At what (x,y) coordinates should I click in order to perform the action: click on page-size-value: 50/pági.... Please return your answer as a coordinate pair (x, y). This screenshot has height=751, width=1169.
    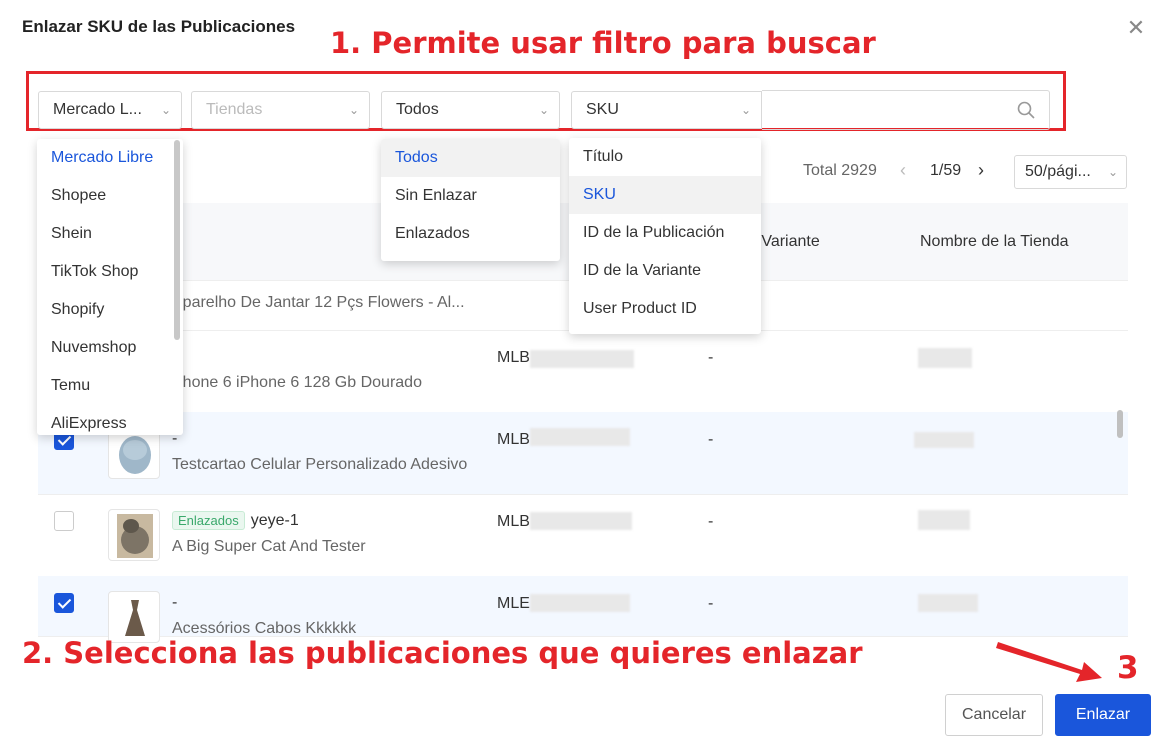
    Looking at the image, I should click on (1058, 171).